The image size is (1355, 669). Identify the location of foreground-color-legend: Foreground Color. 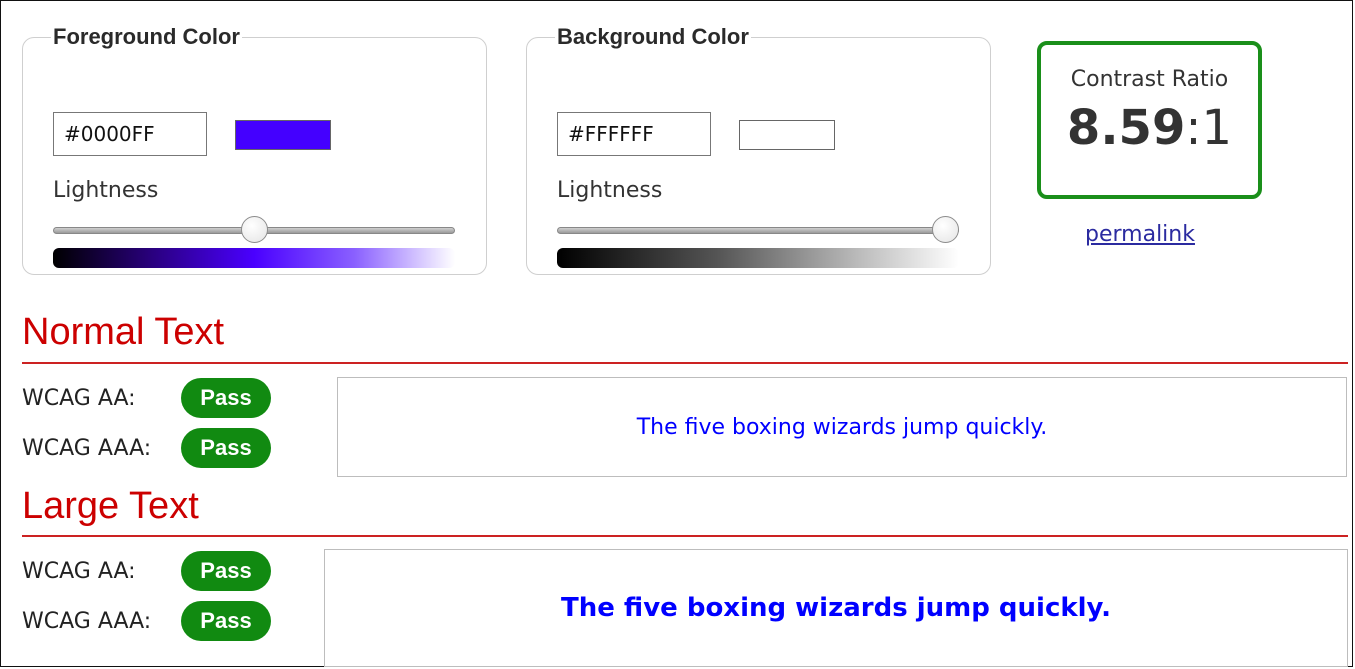
(146, 36).